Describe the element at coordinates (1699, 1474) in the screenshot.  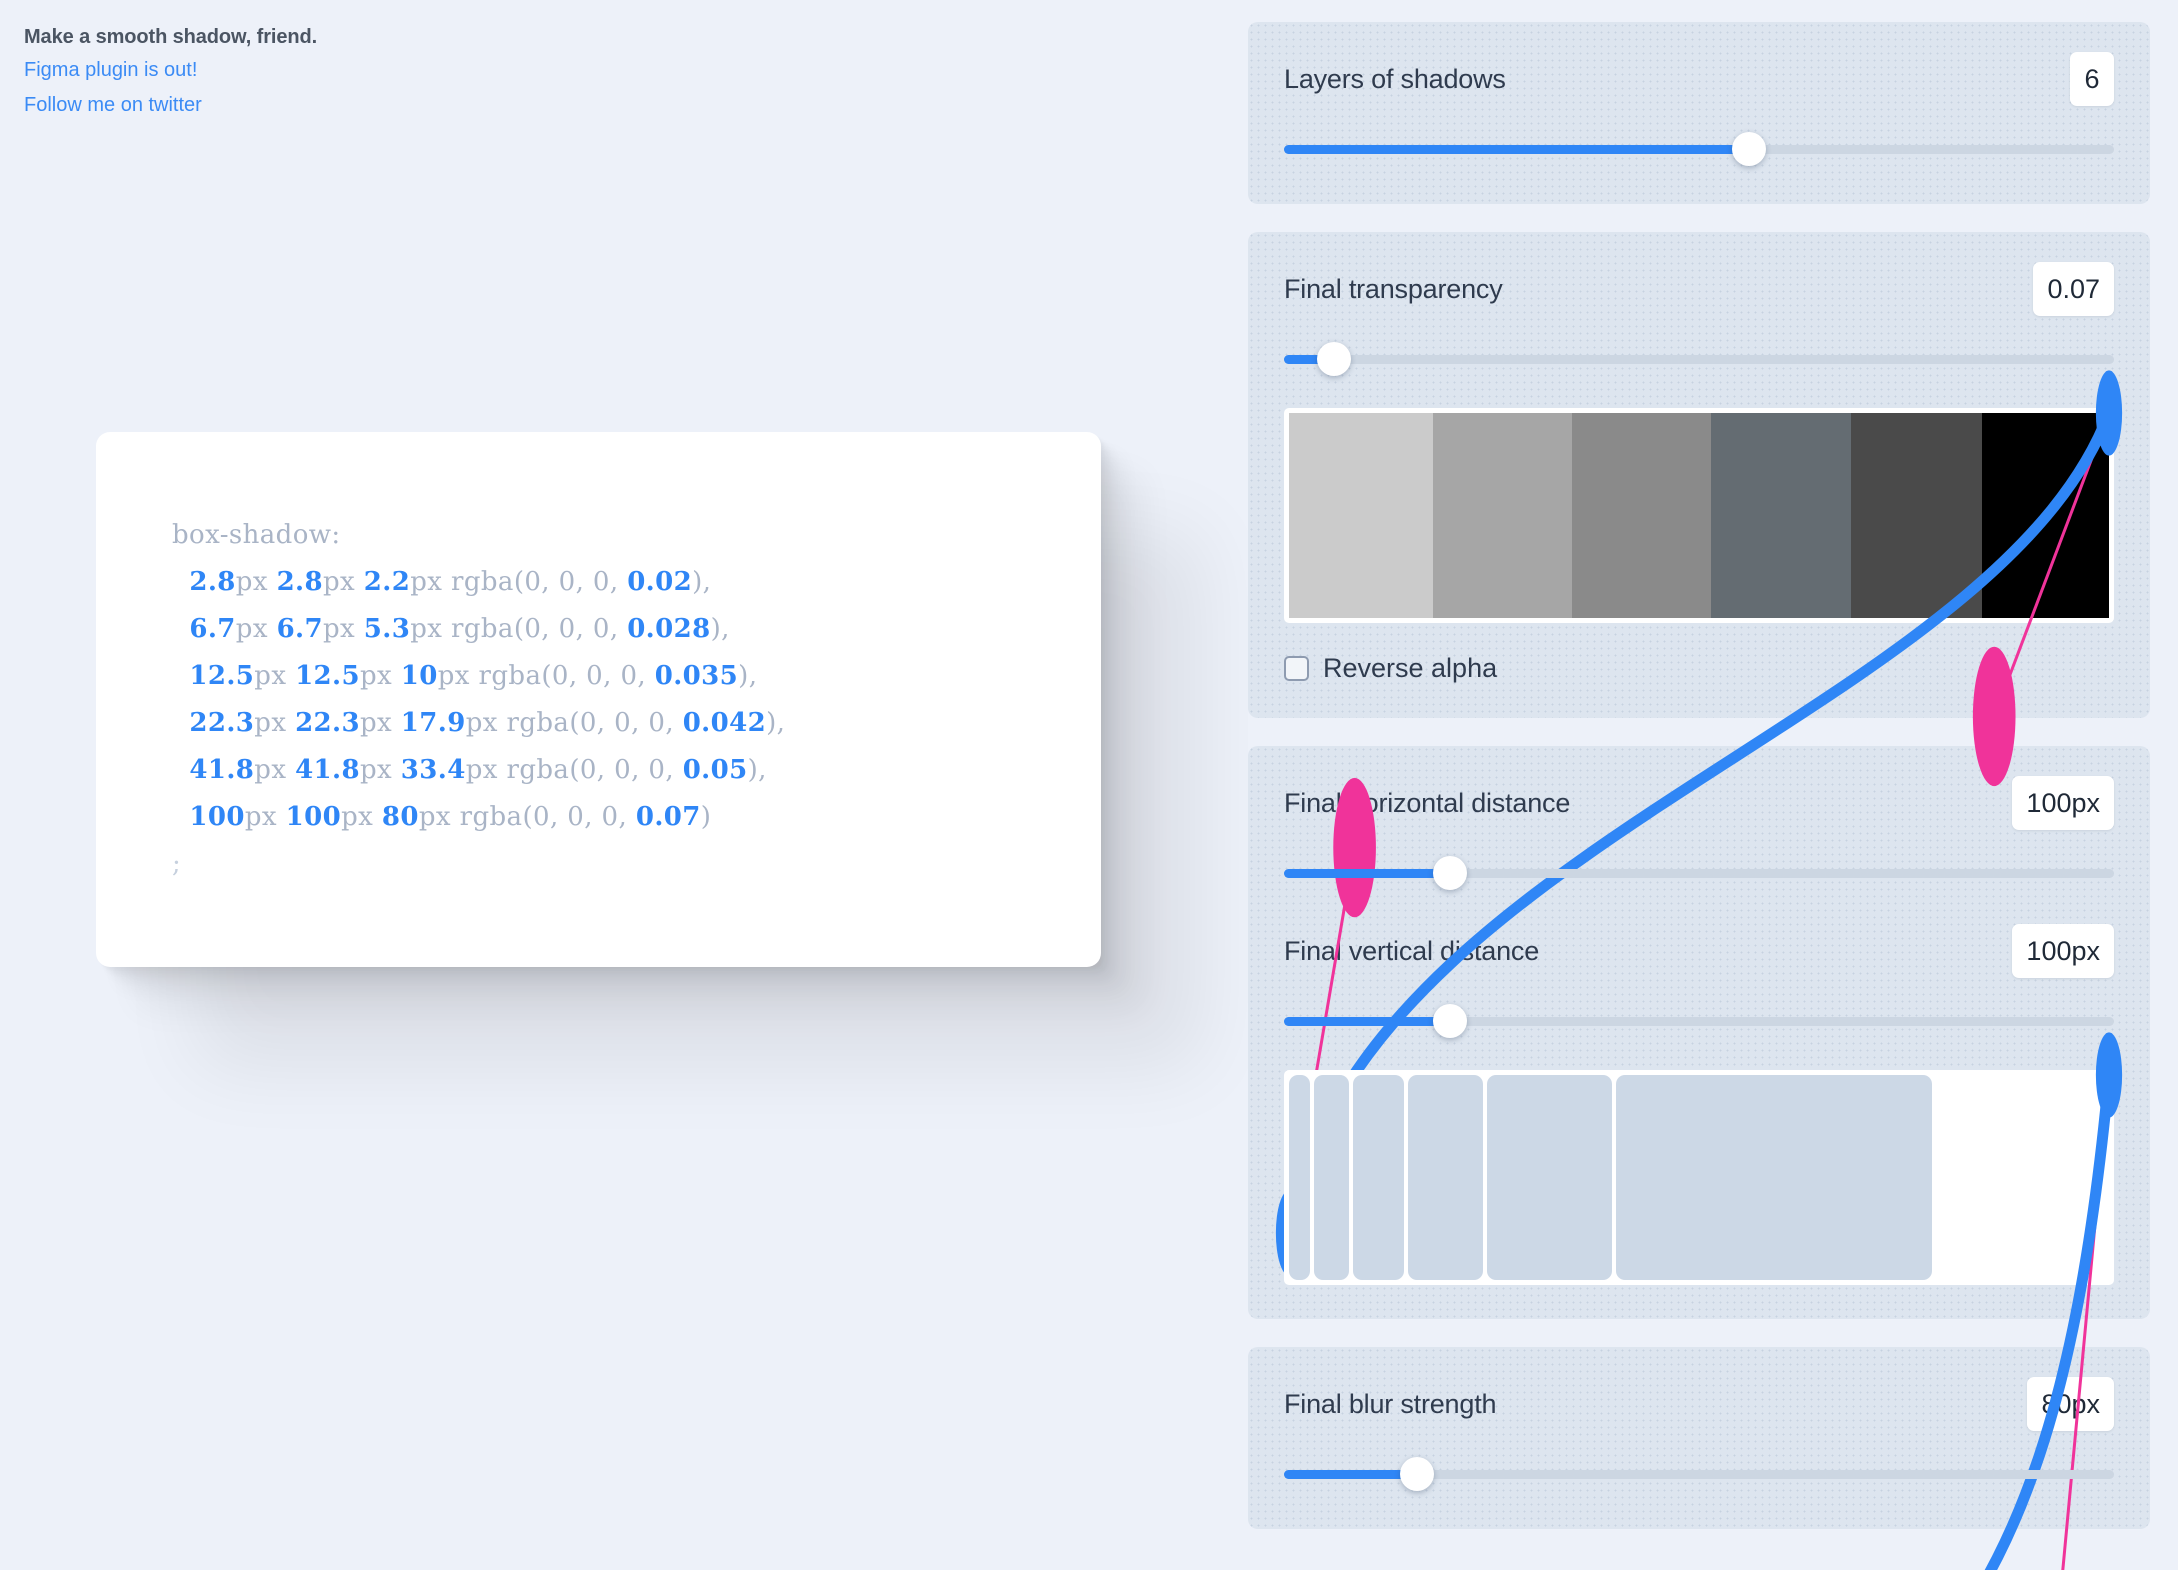
I see `blur-slider` at that location.